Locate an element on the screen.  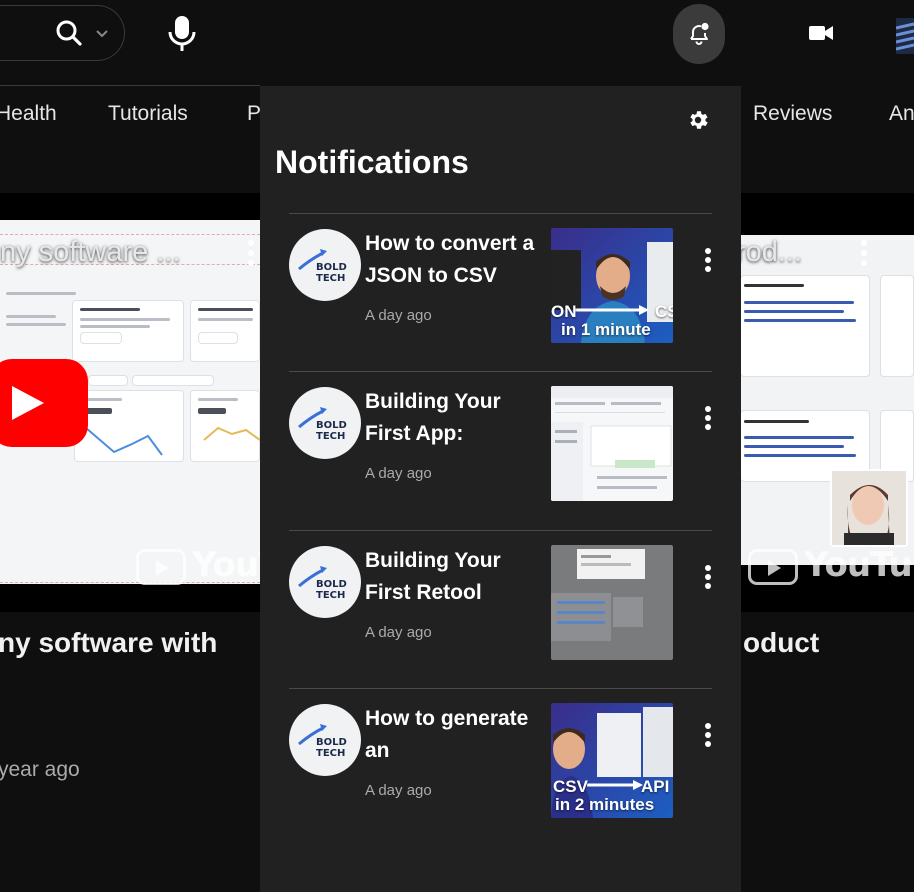
youtube-watermark-right: YouTube is located at coordinates (831, 565).